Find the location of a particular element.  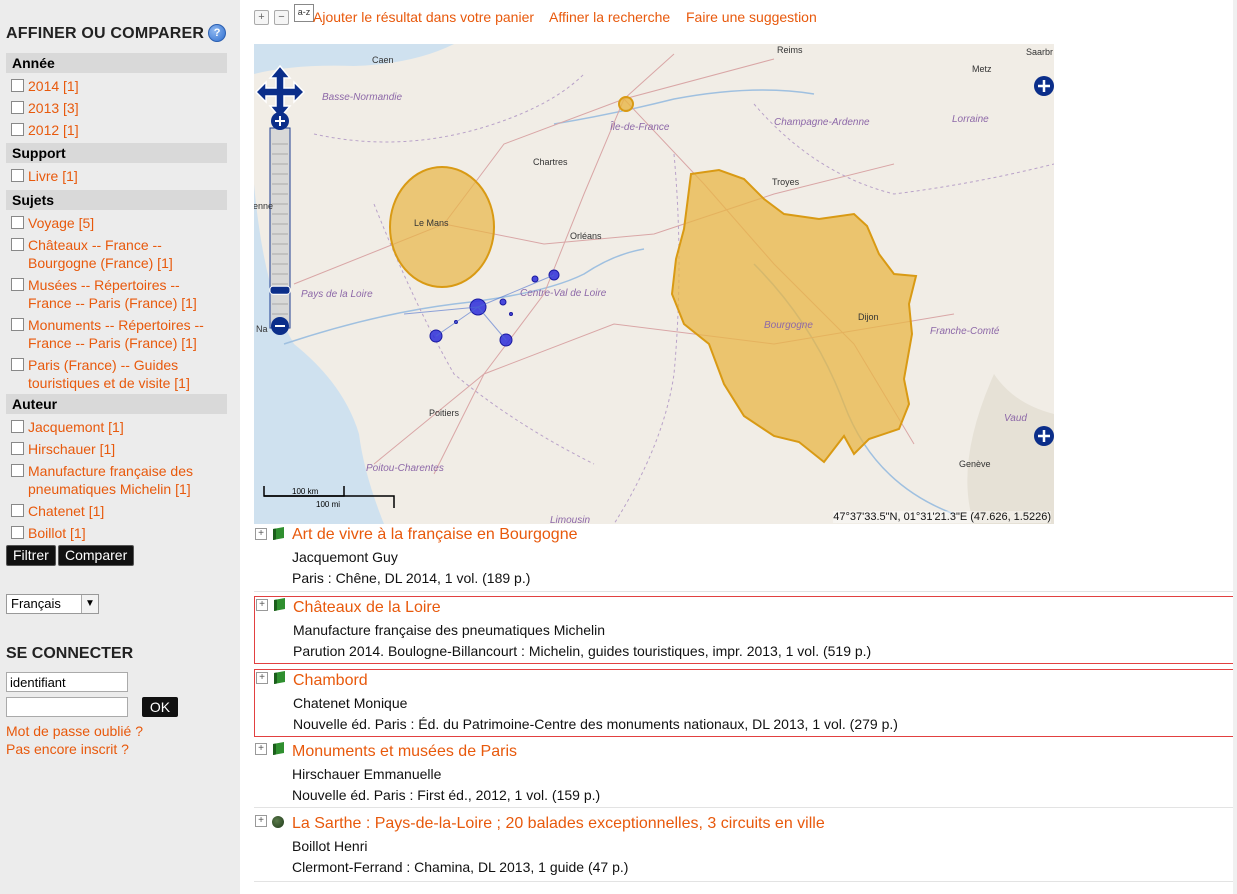

expand-all-icon: + is located at coordinates (261, 17).